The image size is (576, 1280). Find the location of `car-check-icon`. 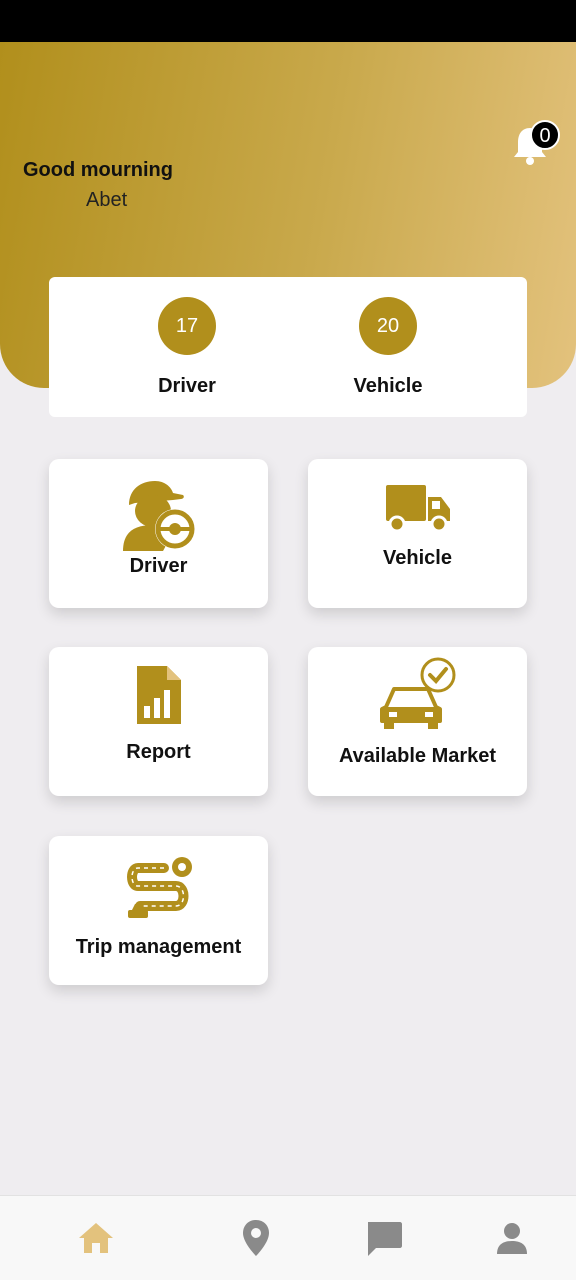

car-check-icon is located at coordinates (417, 693).